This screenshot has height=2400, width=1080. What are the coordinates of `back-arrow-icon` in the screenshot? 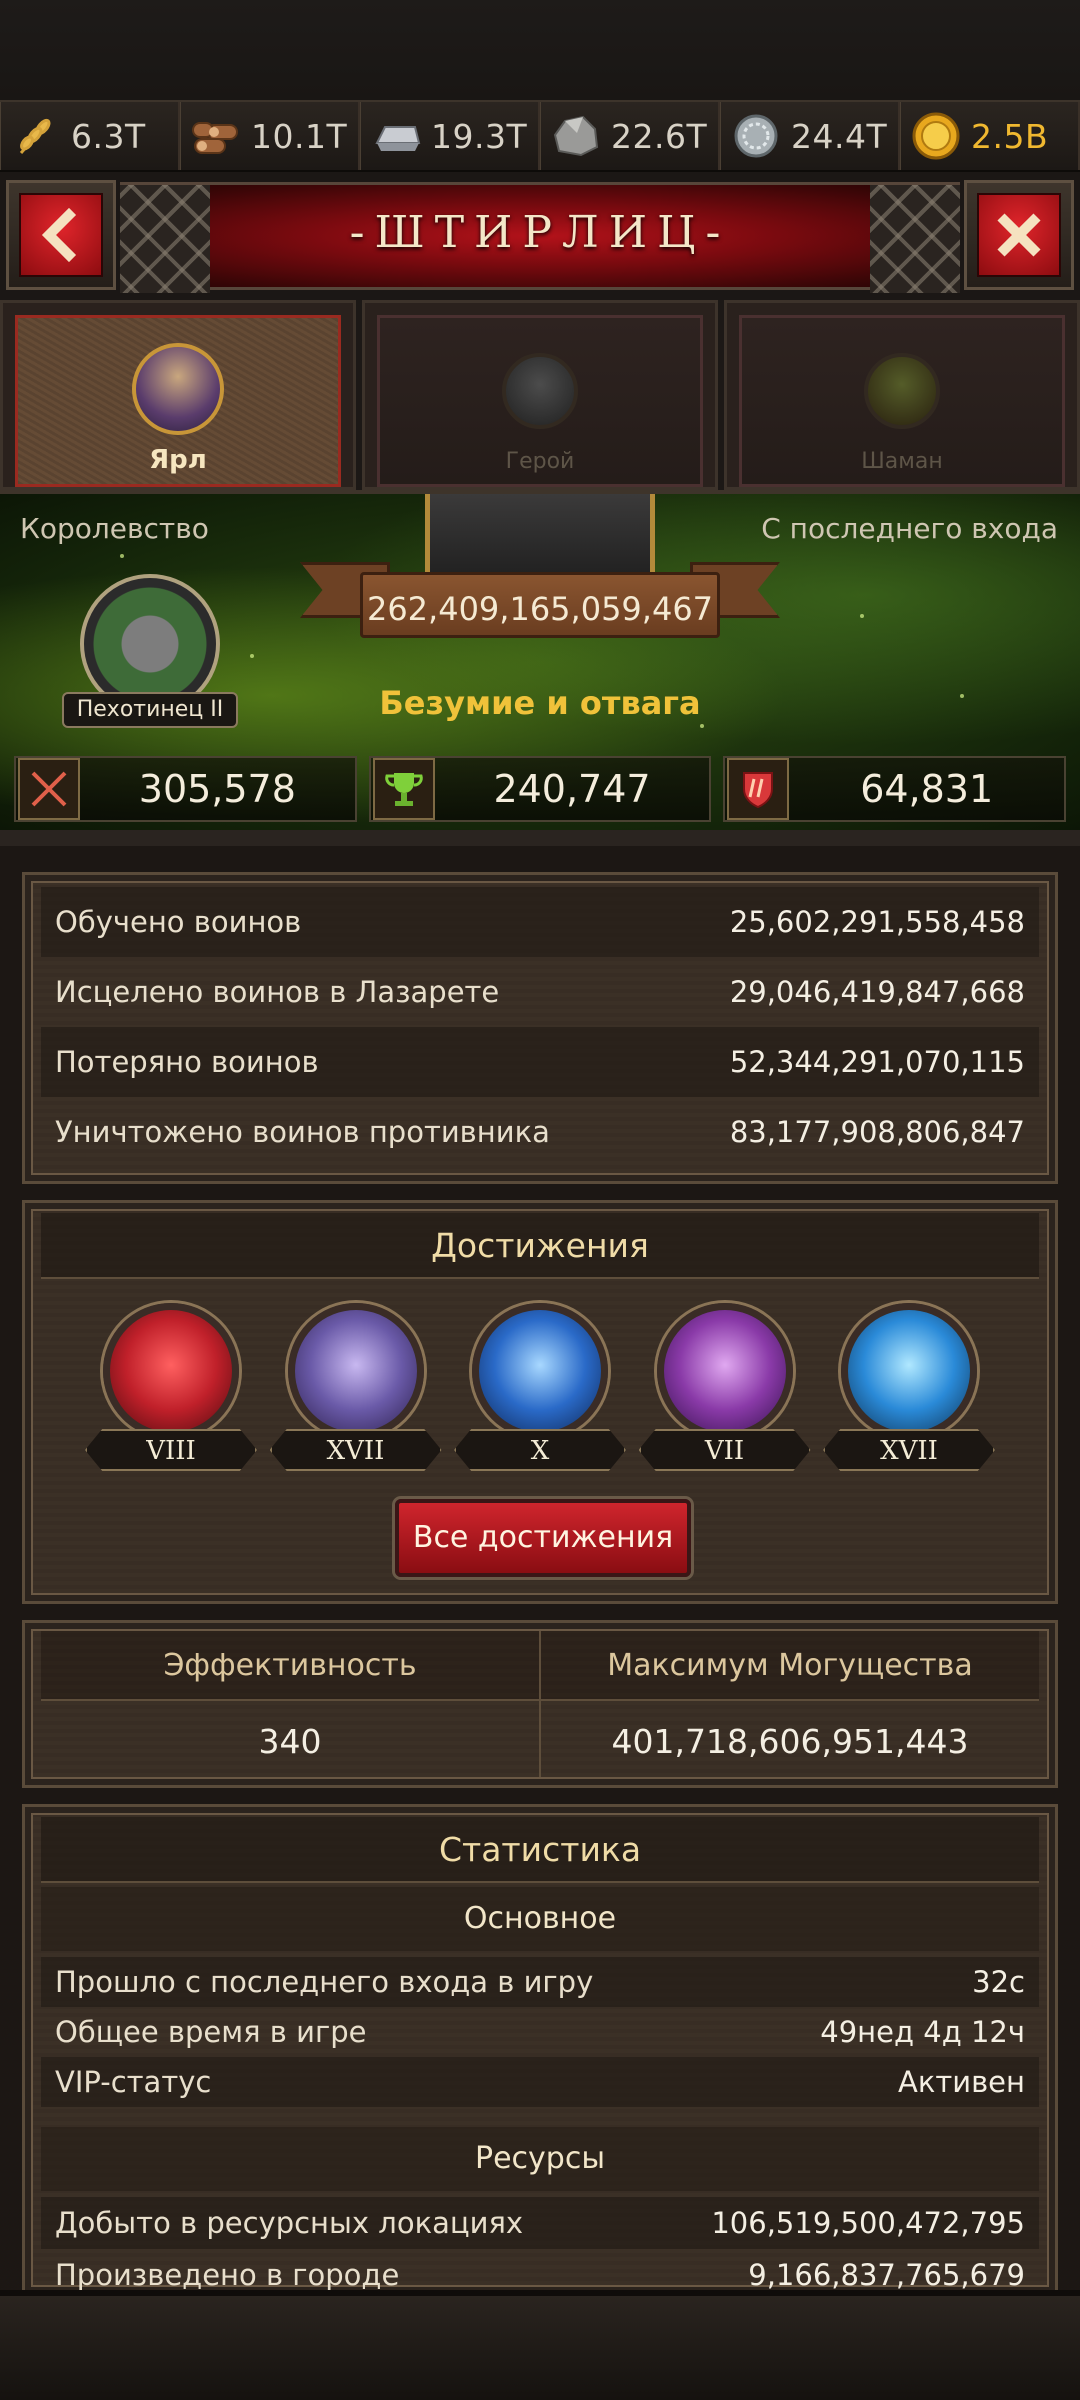 It's located at (59, 235).